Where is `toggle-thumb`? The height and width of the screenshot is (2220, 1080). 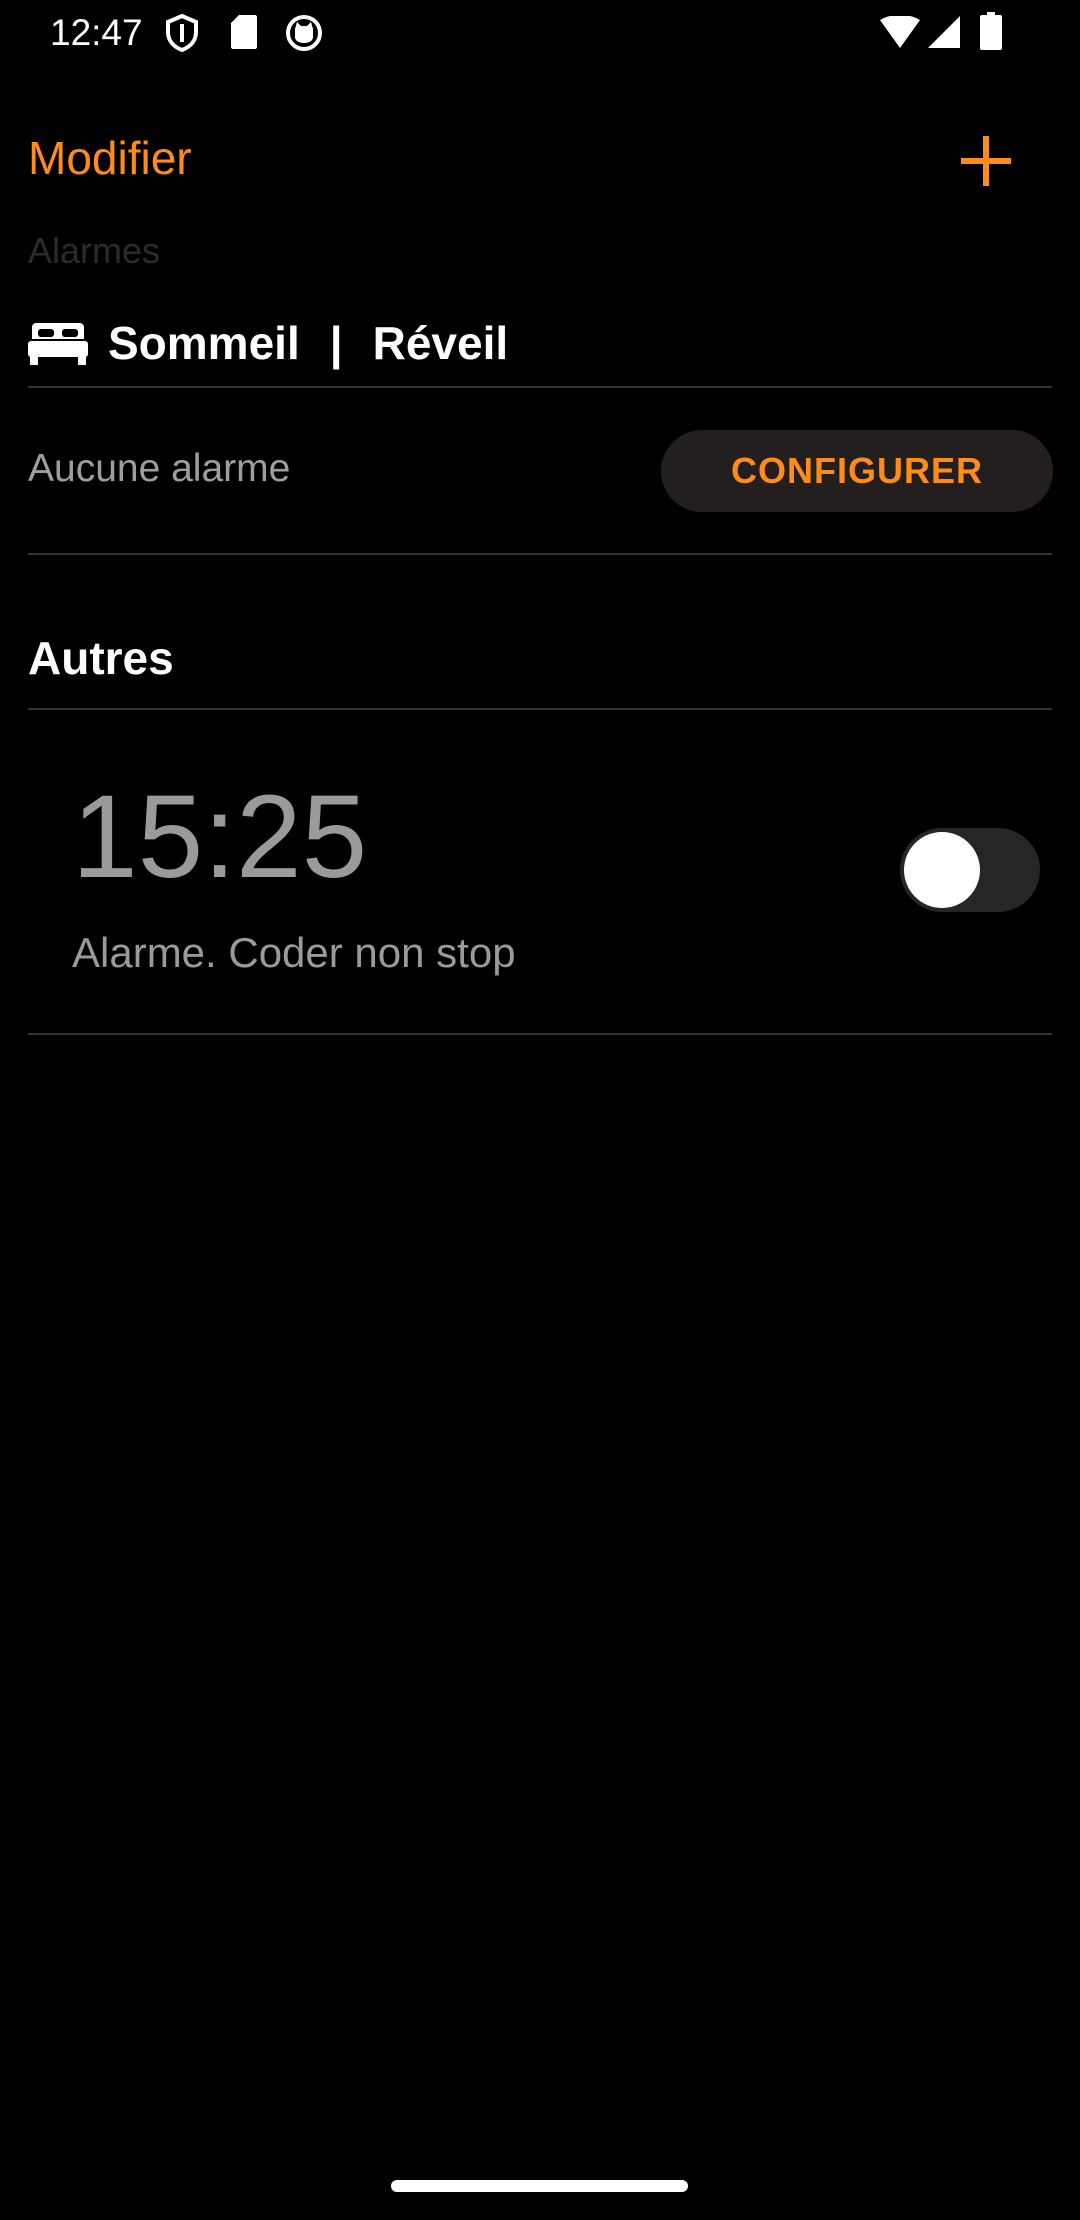 toggle-thumb is located at coordinates (942, 870).